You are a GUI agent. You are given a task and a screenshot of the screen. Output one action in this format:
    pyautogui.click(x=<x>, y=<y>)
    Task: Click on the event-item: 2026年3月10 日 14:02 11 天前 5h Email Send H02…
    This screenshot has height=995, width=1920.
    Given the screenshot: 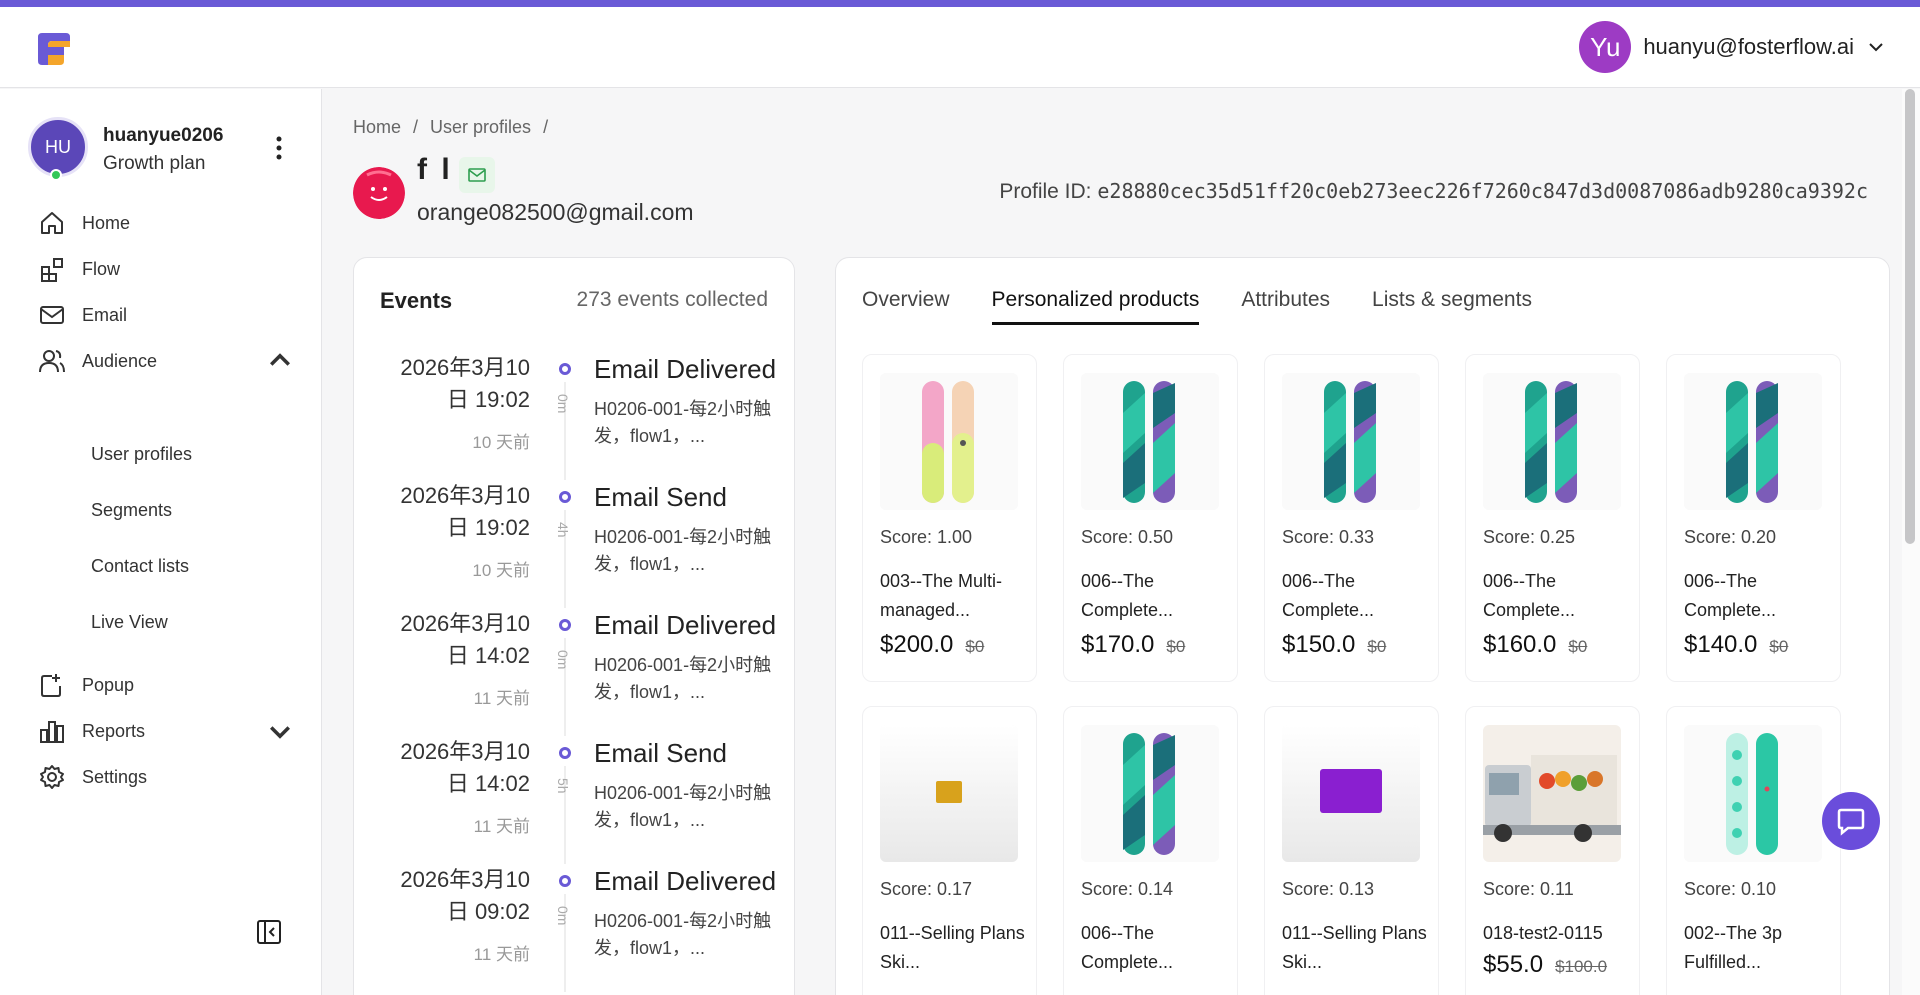 What is the action you would take?
    pyautogui.click(x=574, y=800)
    